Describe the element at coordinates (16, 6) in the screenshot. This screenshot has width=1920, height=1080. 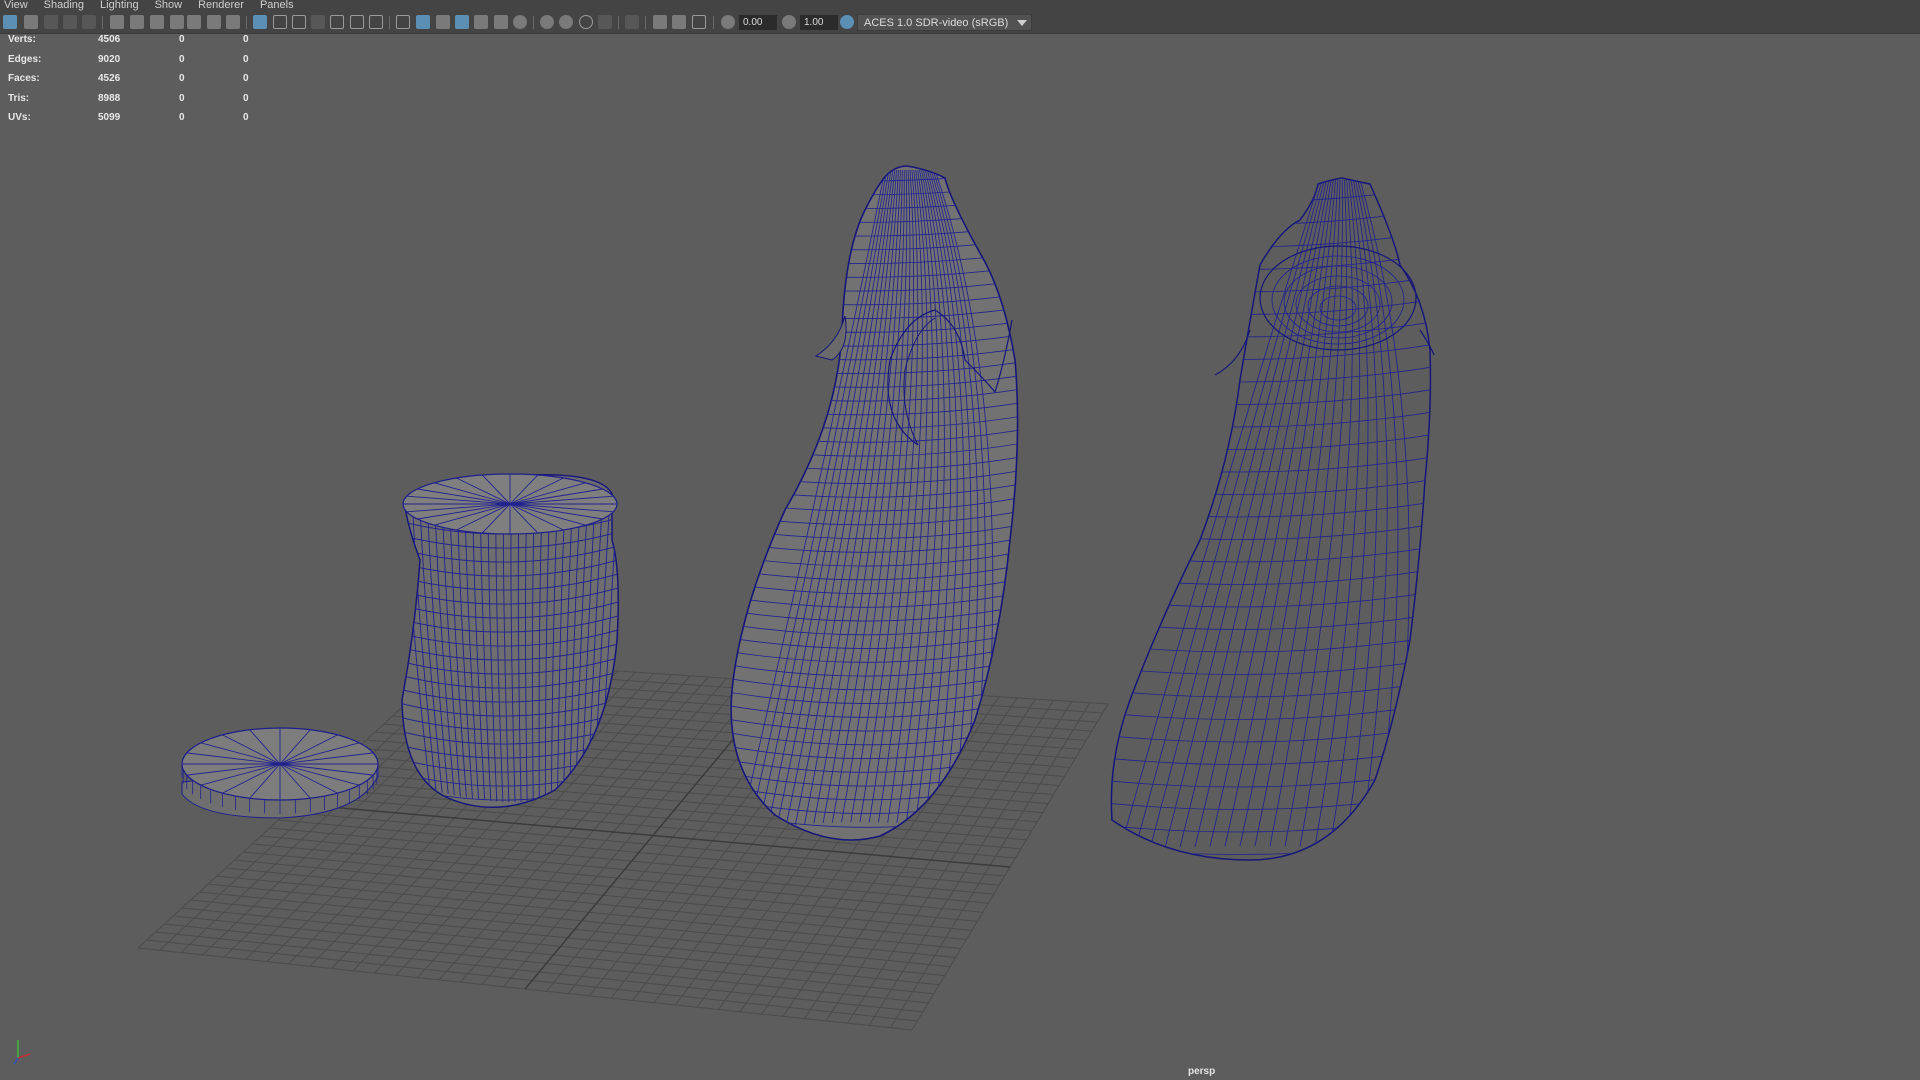
I see `menu-view: View` at that location.